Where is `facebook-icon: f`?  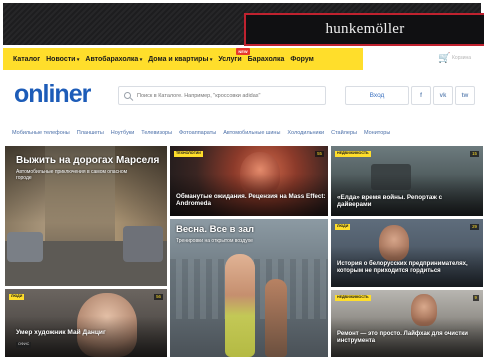
facebook-icon: f is located at coordinates (421, 95).